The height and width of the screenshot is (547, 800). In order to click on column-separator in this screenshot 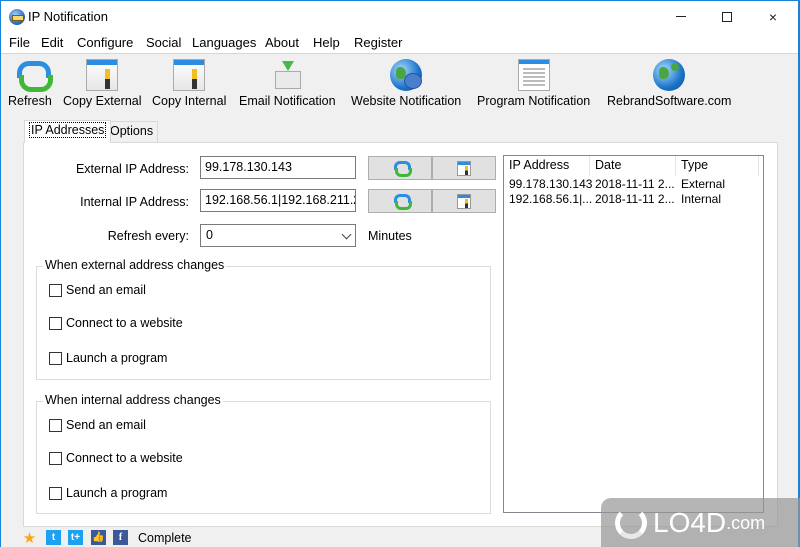, I will do `click(758, 166)`.